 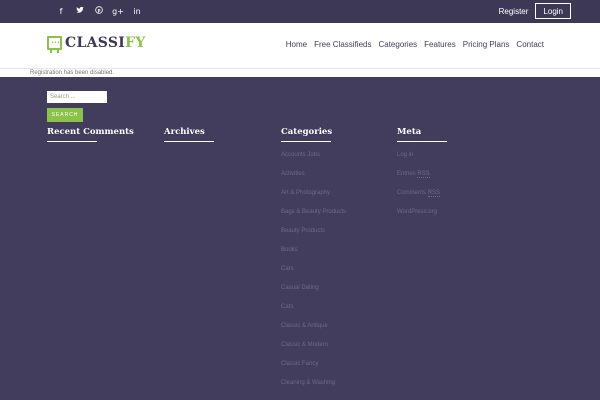 I want to click on twitter-icon, so click(x=80, y=12).